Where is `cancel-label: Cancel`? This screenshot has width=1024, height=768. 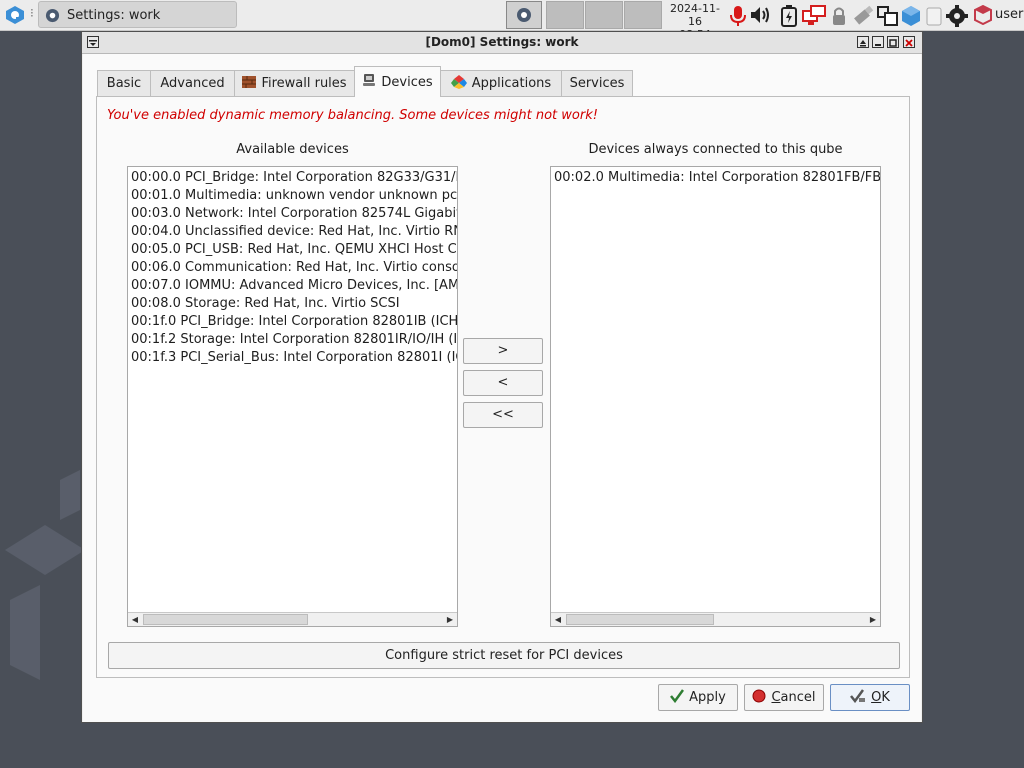 cancel-label: Cancel is located at coordinates (793, 697).